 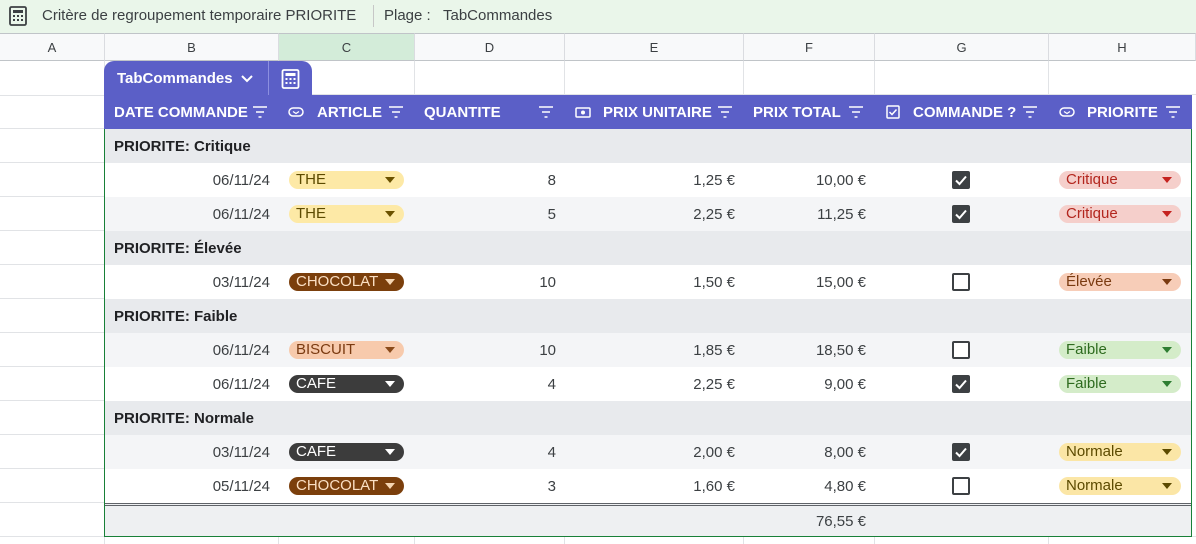 What do you see at coordinates (797, 112) in the screenshot?
I see `header-prix-total: PRIX TOTAL` at bounding box center [797, 112].